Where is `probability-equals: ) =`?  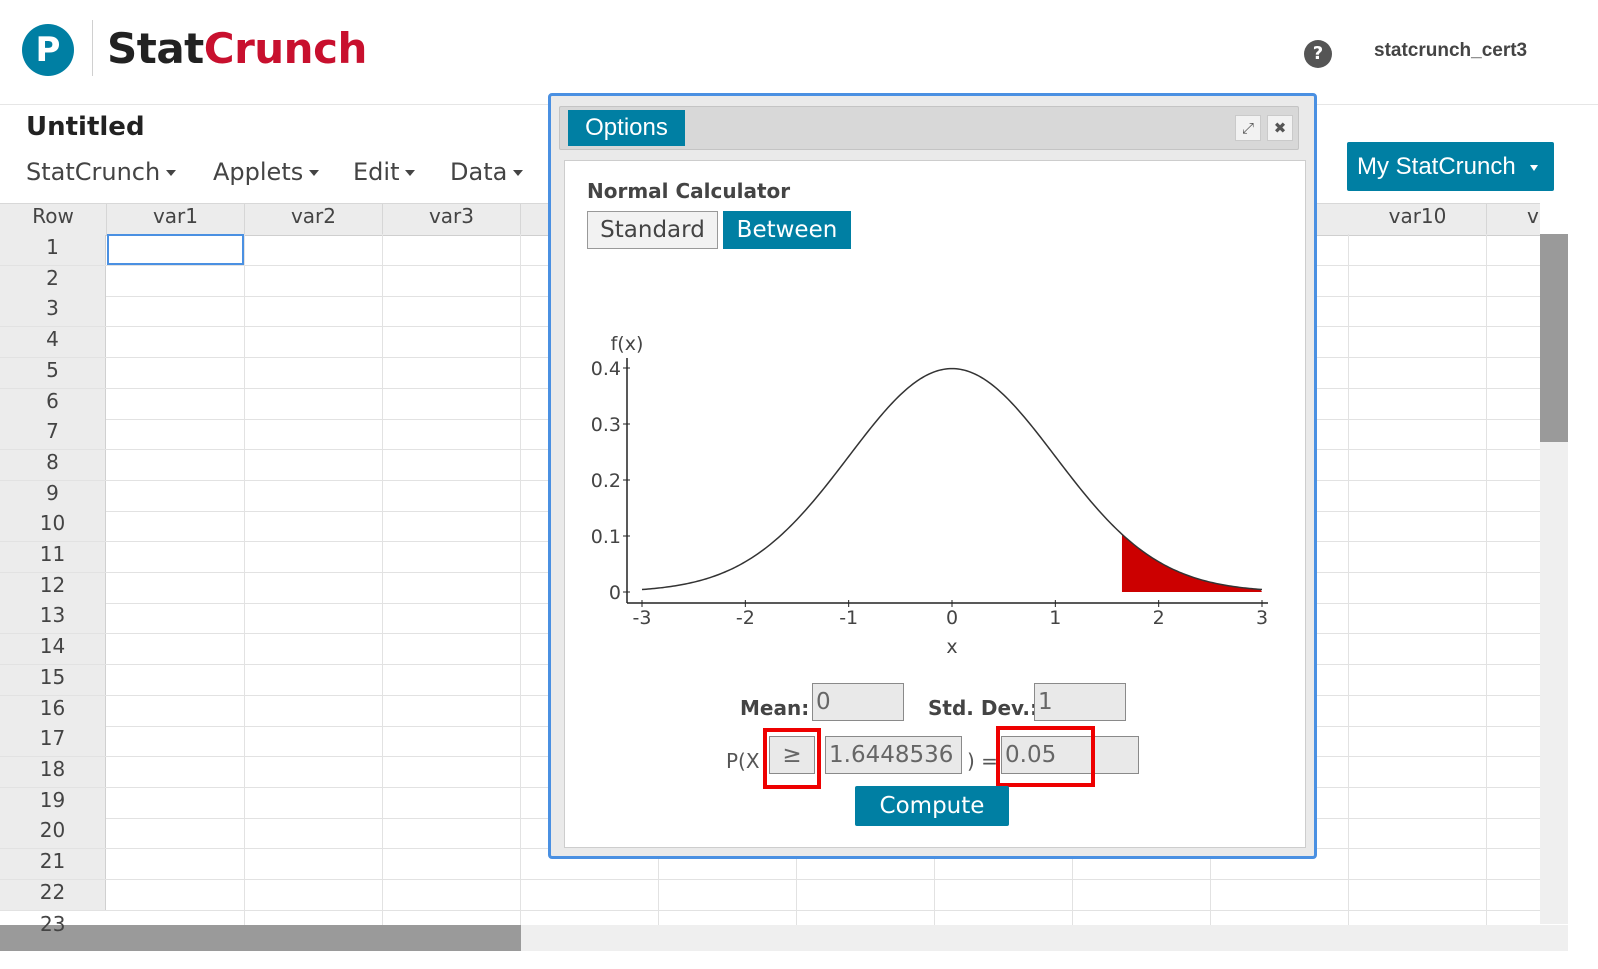
probability-equals: ) = is located at coordinates (982, 761).